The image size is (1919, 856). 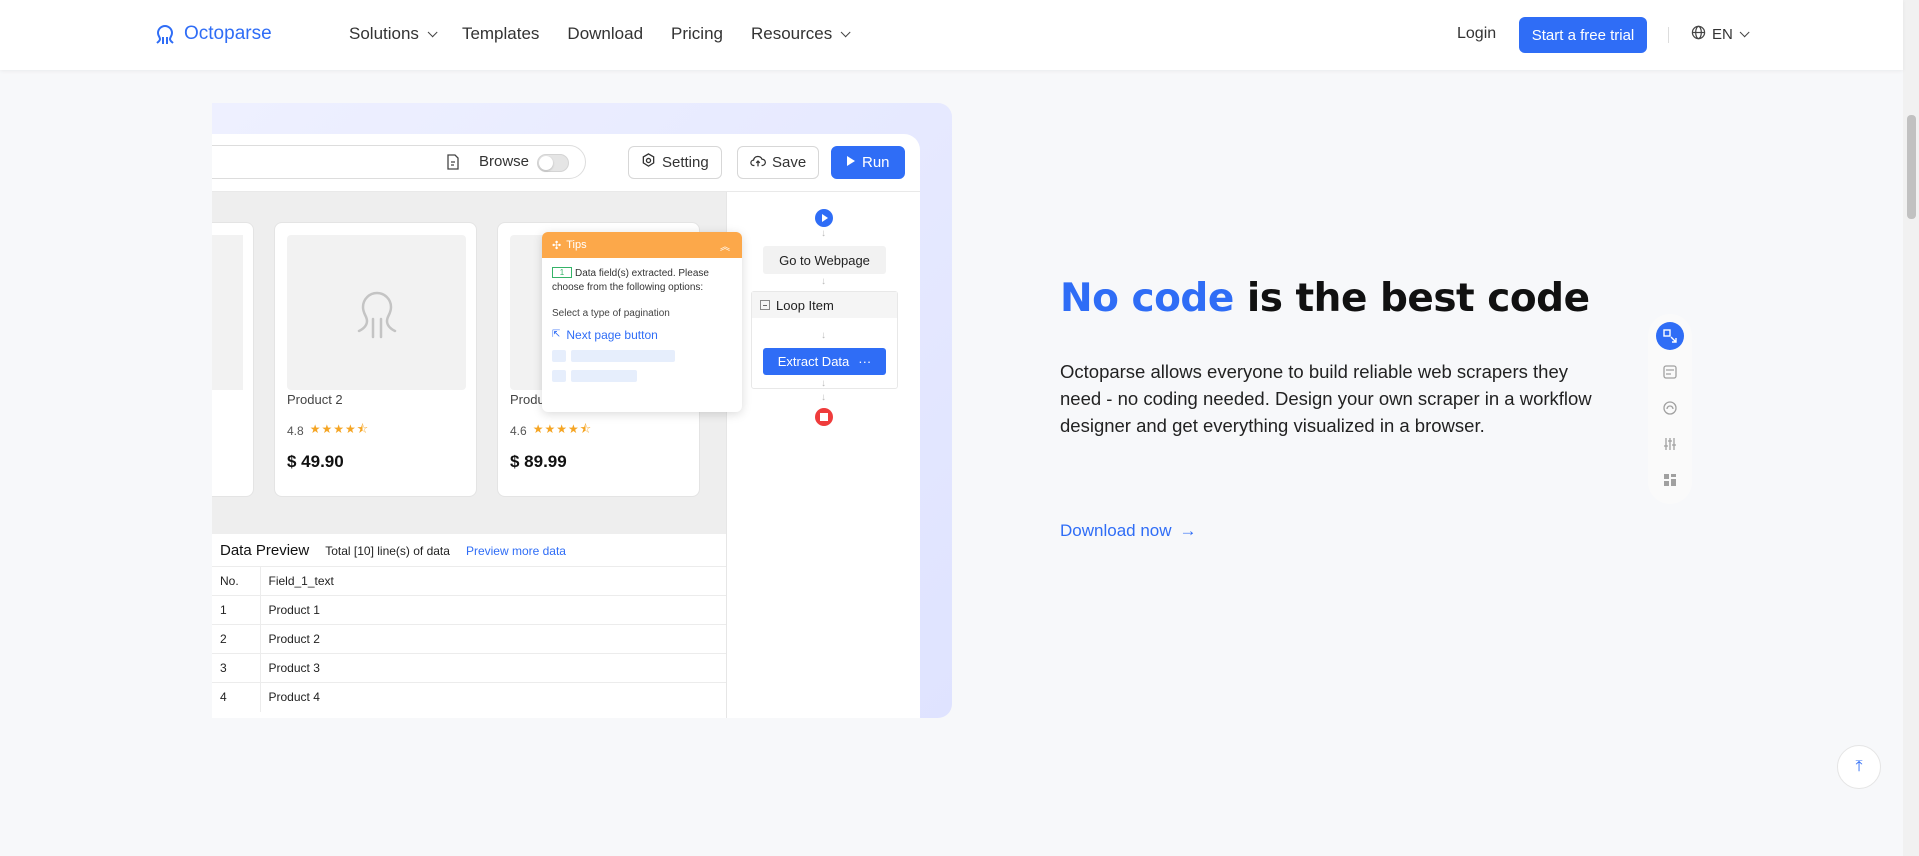 I want to click on skeleton-icon, so click(x=559, y=356).